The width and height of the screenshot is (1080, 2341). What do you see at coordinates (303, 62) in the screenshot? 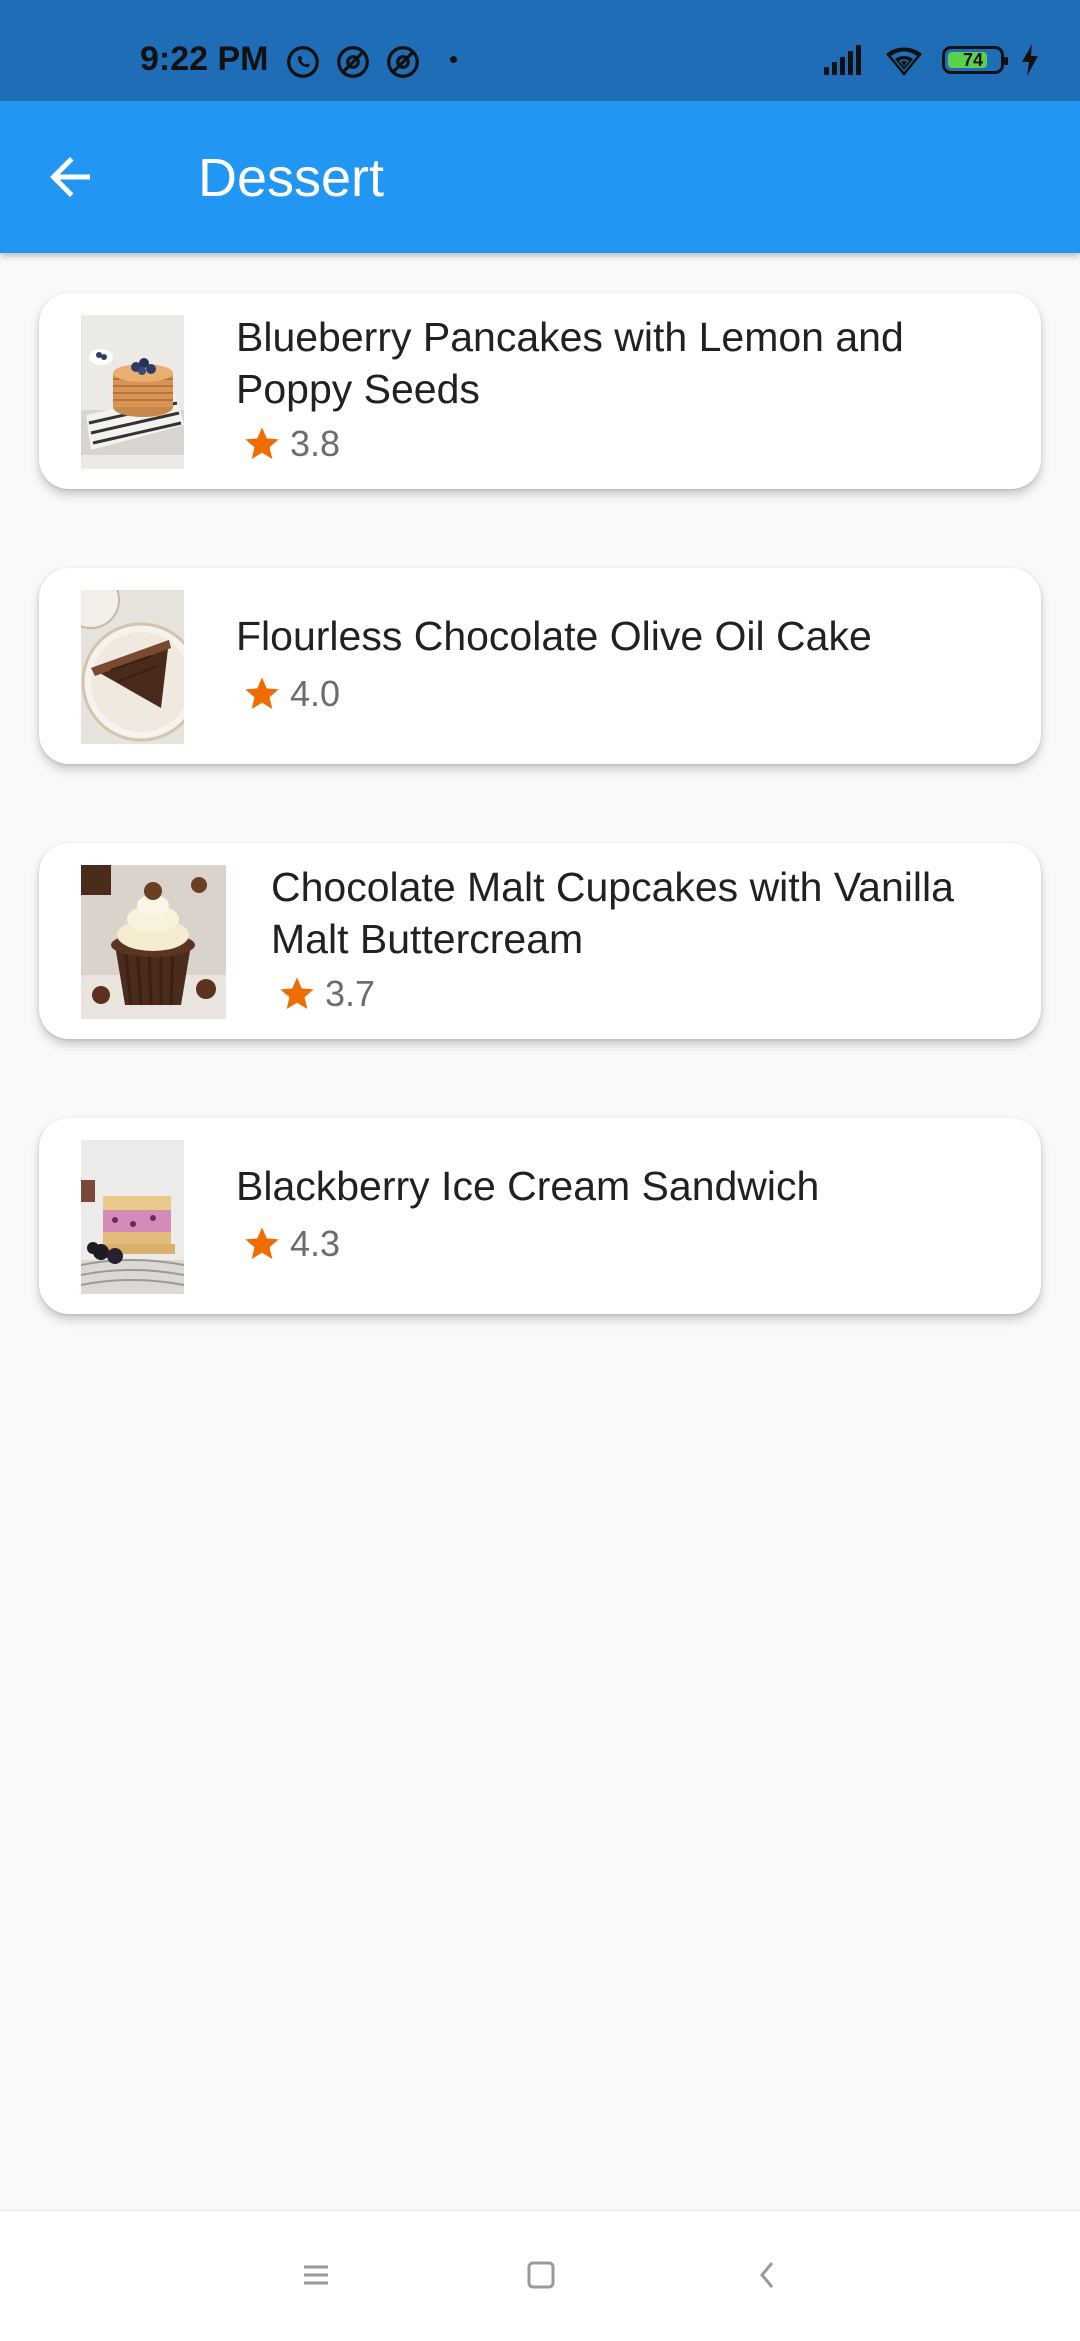
I see `whatsapp-icon` at bounding box center [303, 62].